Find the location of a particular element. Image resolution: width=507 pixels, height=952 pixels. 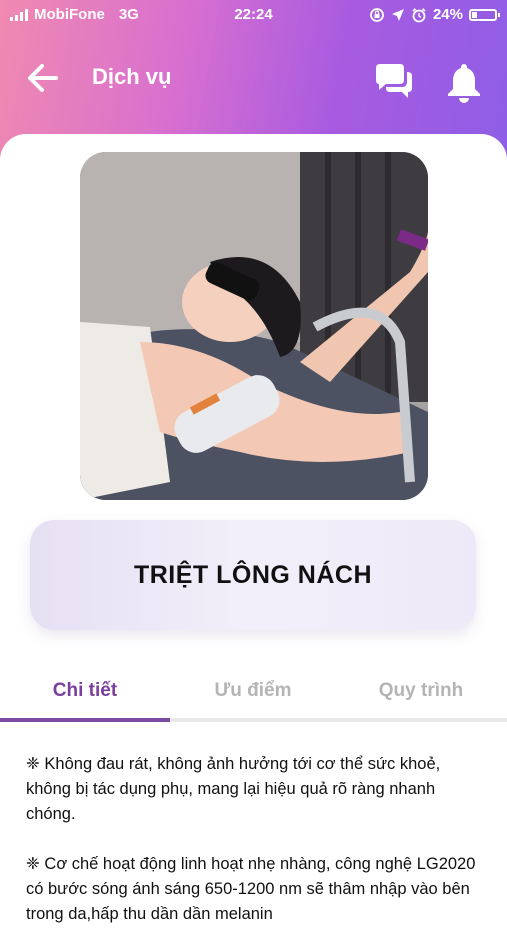

alarm-icon is located at coordinates (419, 14).